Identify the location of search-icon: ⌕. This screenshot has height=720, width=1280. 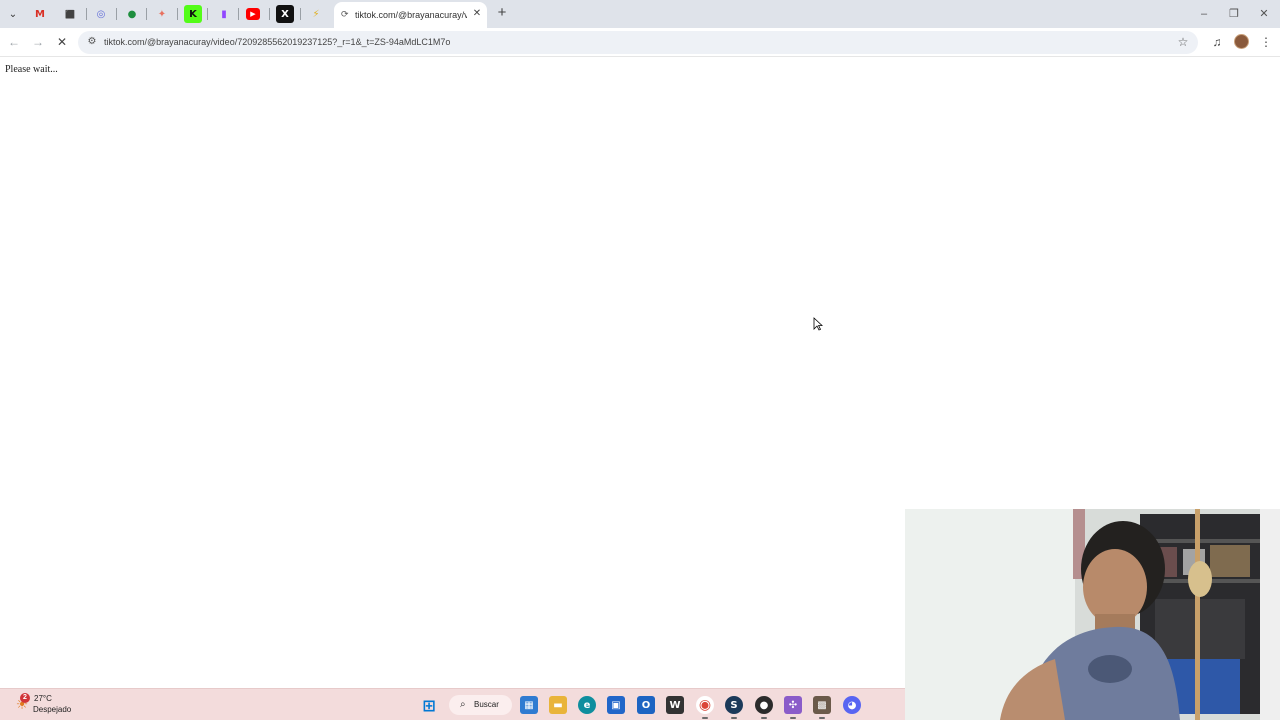
(463, 704).